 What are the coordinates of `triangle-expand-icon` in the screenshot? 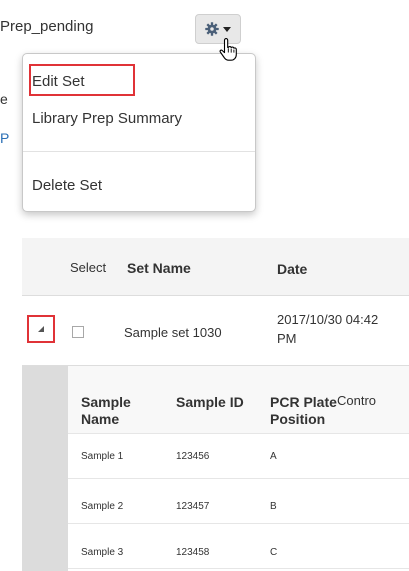 It's located at (41, 329).